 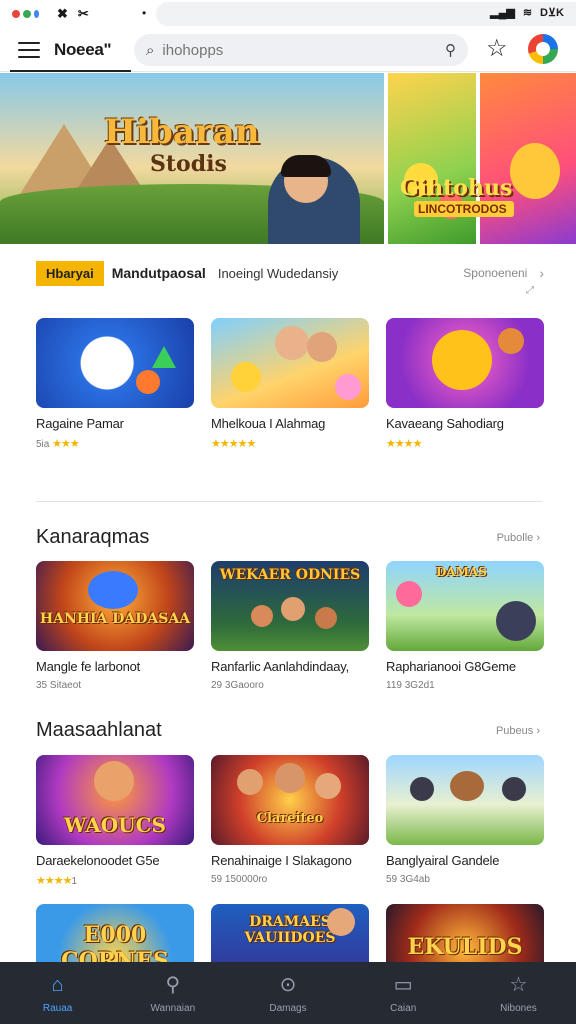 What do you see at coordinates (518, 538) in the screenshot?
I see `section-see-all-link: Pubolle ›` at bounding box center [518, 538].